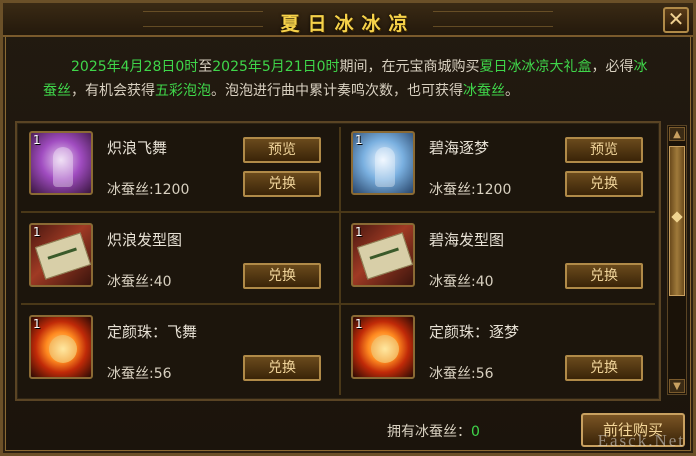 The image size is (696, 456). What do you see at coordinates (276, 67) in the screenshot?
I see `event-end-date: 2025年5月21日0时` at bounding box center [276, 67].